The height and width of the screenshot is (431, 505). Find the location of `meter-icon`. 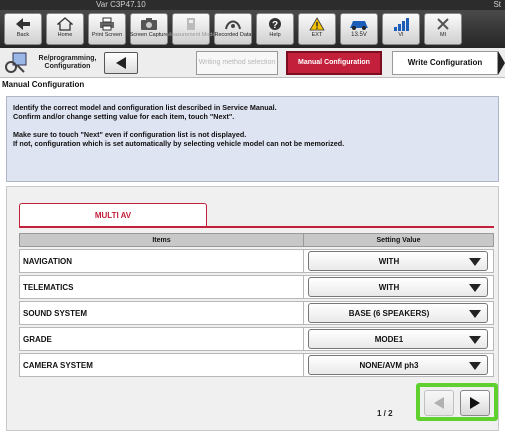

meter-icon is located at coordinates (191, 24).